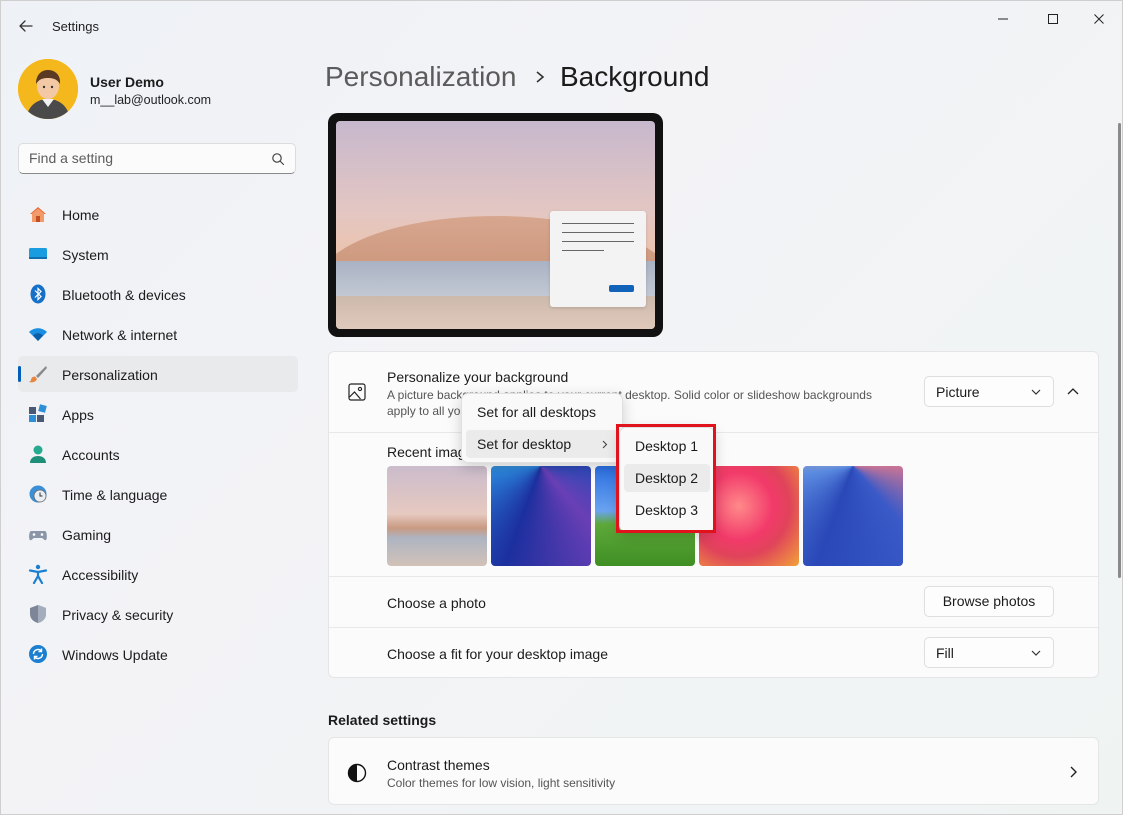 This screenshot has height=815, width=1123. What do you see at coordinates (87, 535) in the screenshot?
I see `sidebar-item-label: Gaming` at bounding box center [87, 535].